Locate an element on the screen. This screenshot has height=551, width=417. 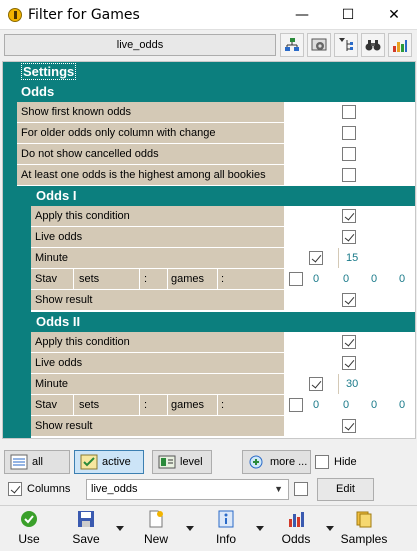
stav-values: 0 0 0 0 is located at coordinates (349, 405).